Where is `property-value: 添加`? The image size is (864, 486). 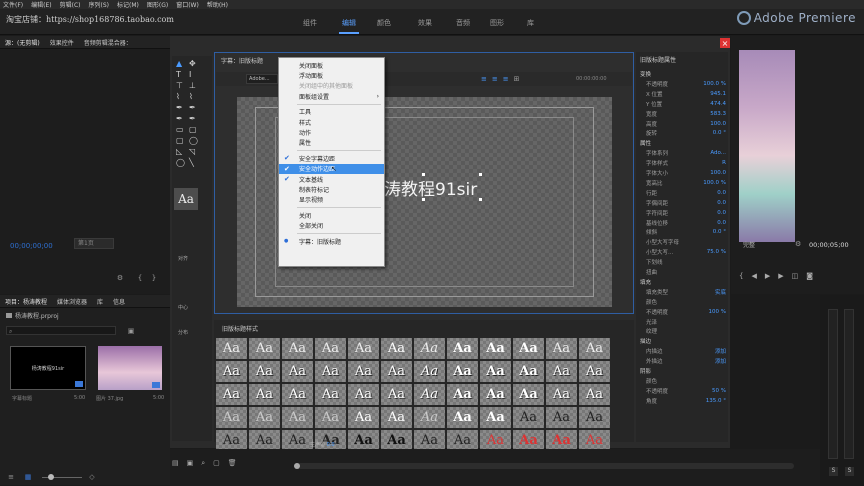 property-value: 添加 is located at coordinates (720, 351).